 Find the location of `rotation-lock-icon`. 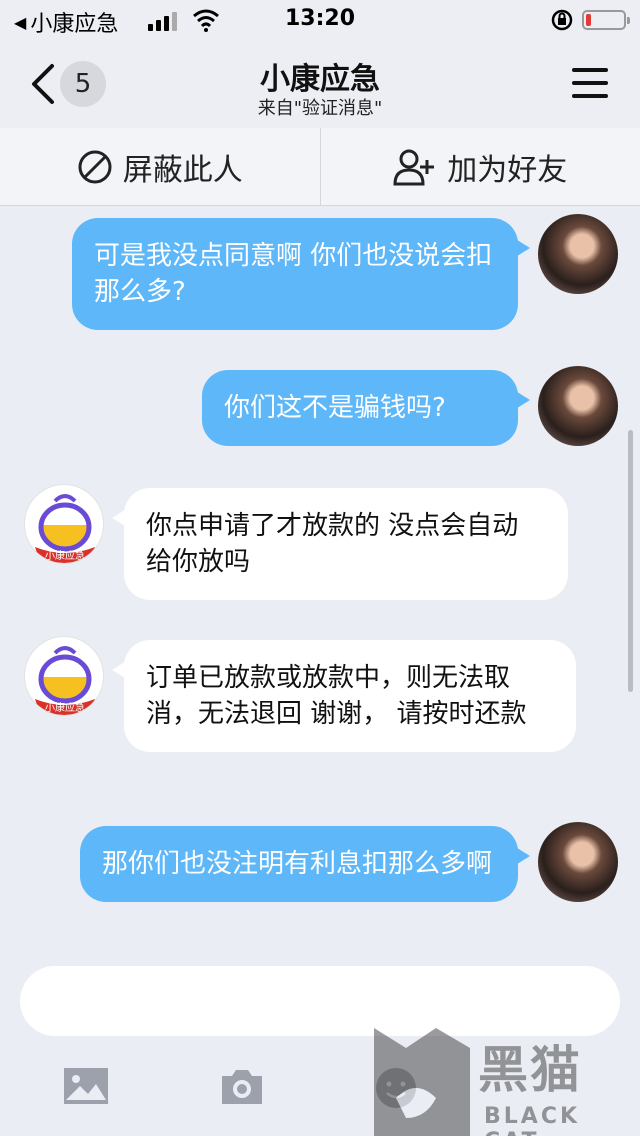

rotation-lock-icon is located at coordinates (562, 20).